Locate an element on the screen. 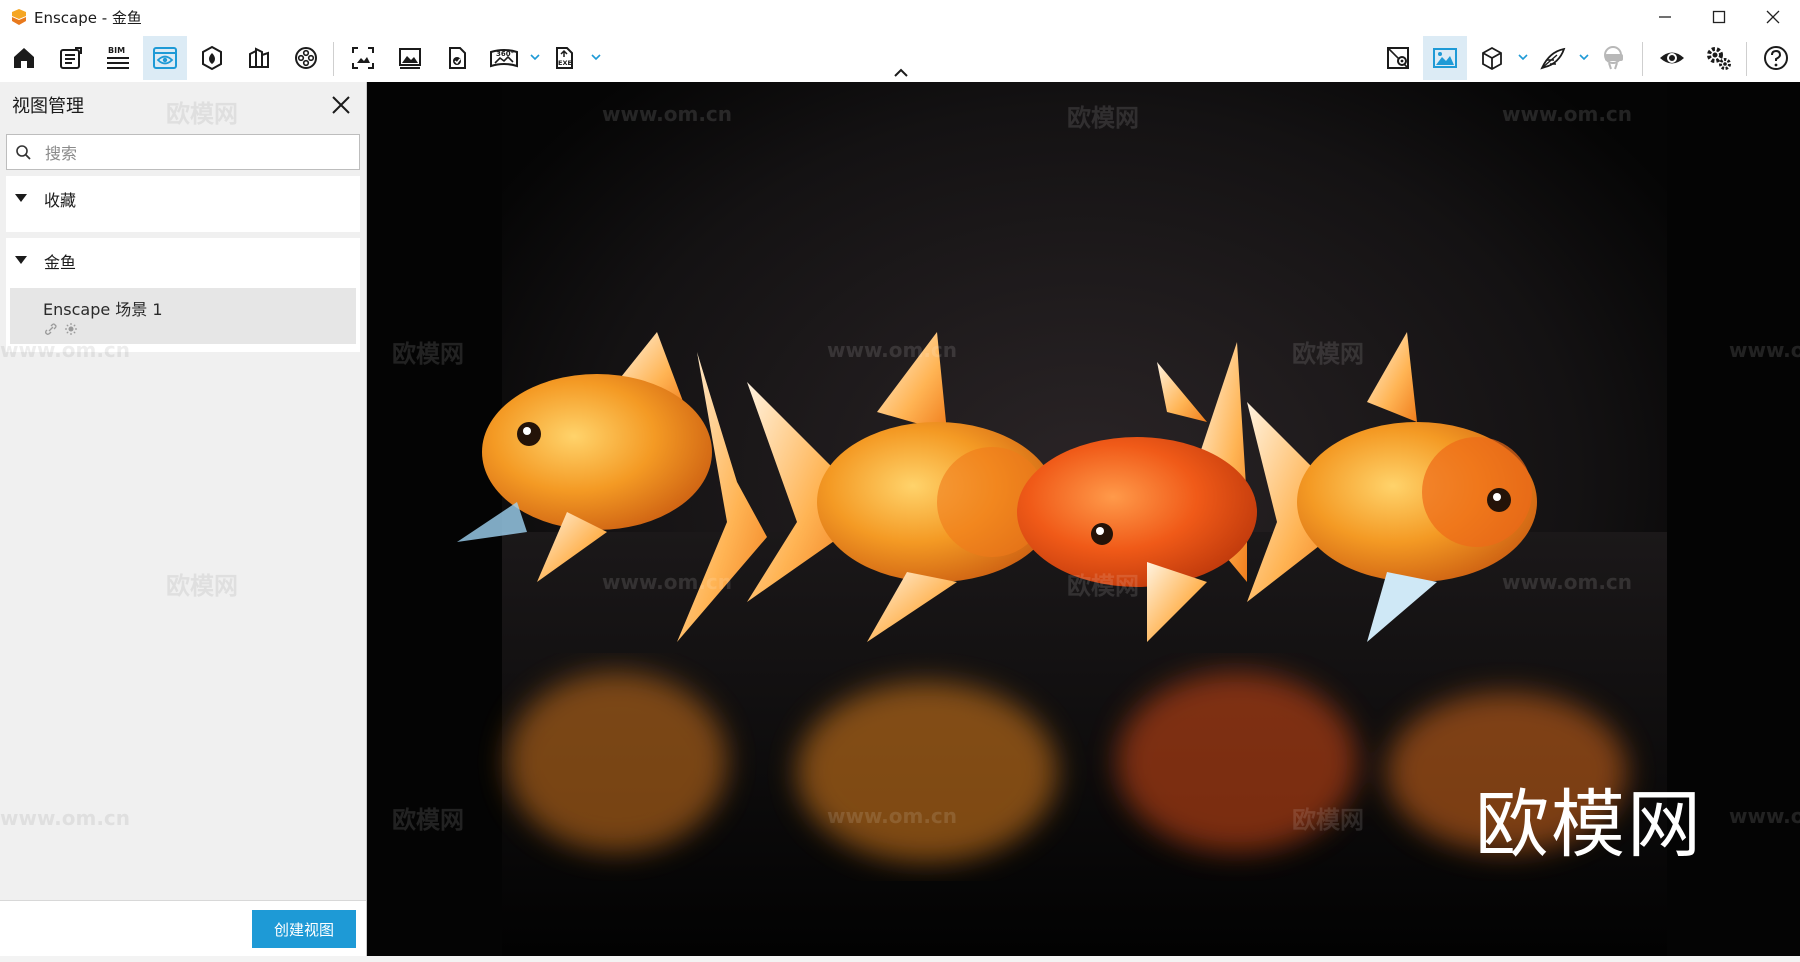 This screenshot has height=962, width=1800. home-button is located at coordinates (24, 58).